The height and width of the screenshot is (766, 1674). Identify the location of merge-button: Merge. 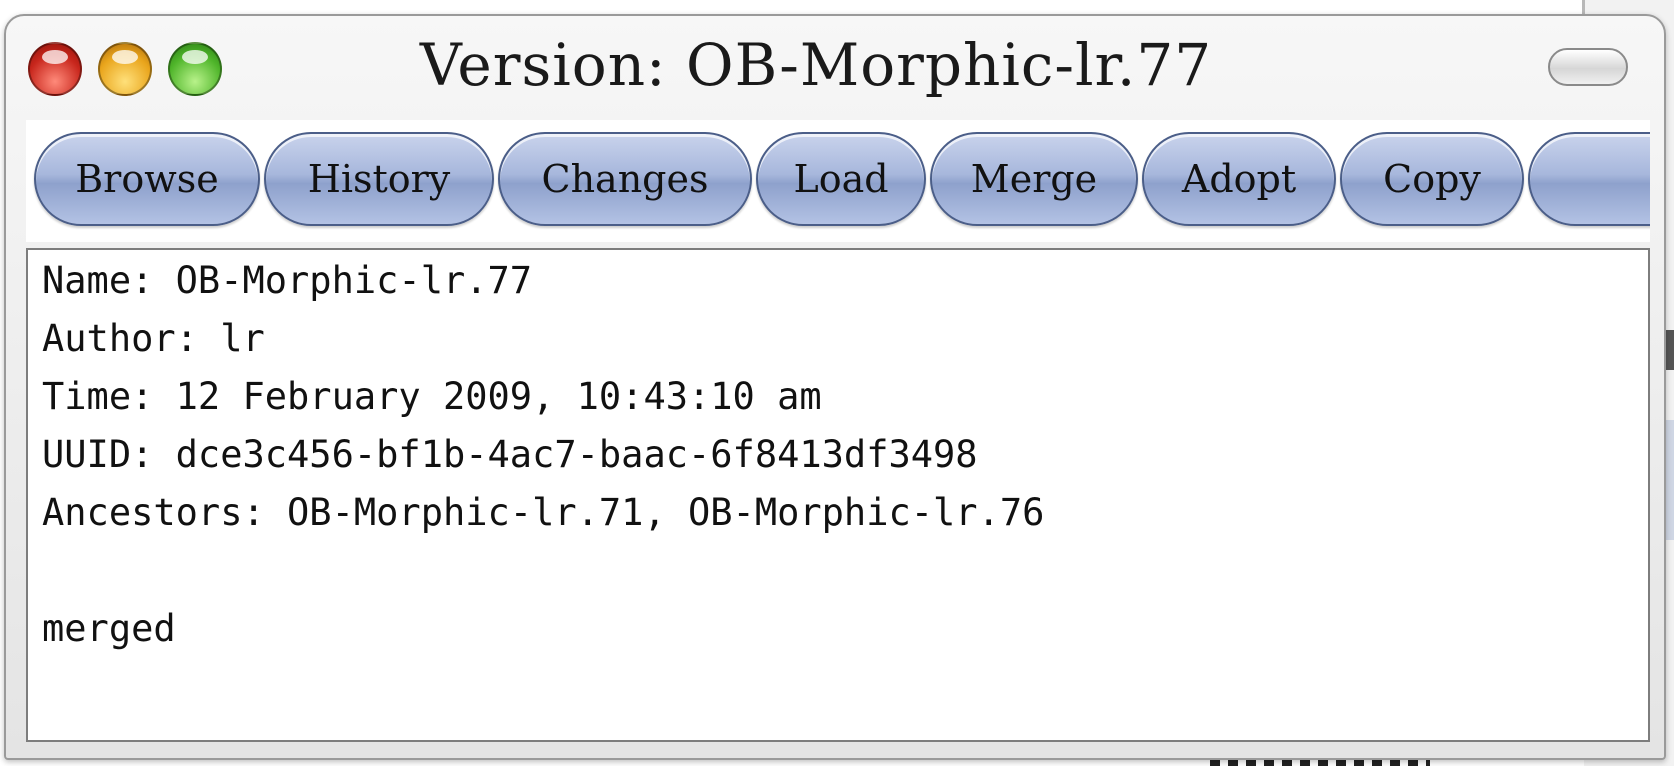
(1034, 179).